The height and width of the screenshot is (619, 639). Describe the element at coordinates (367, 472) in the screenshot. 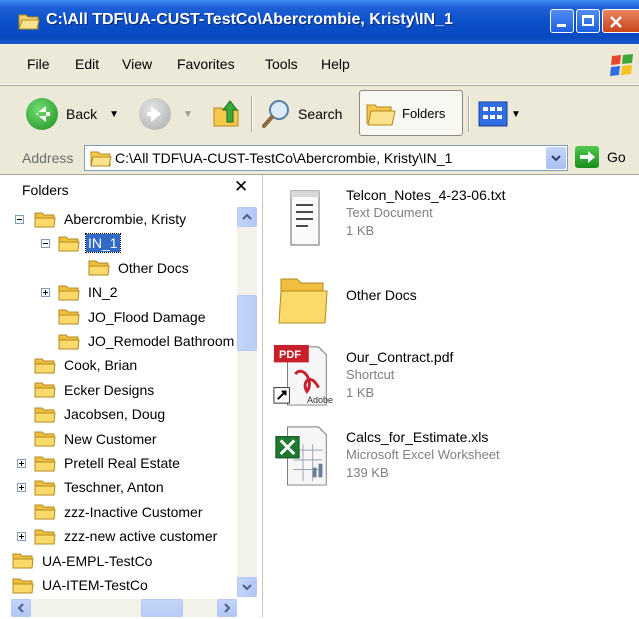

I see `file-size: 139 KB` at that location.